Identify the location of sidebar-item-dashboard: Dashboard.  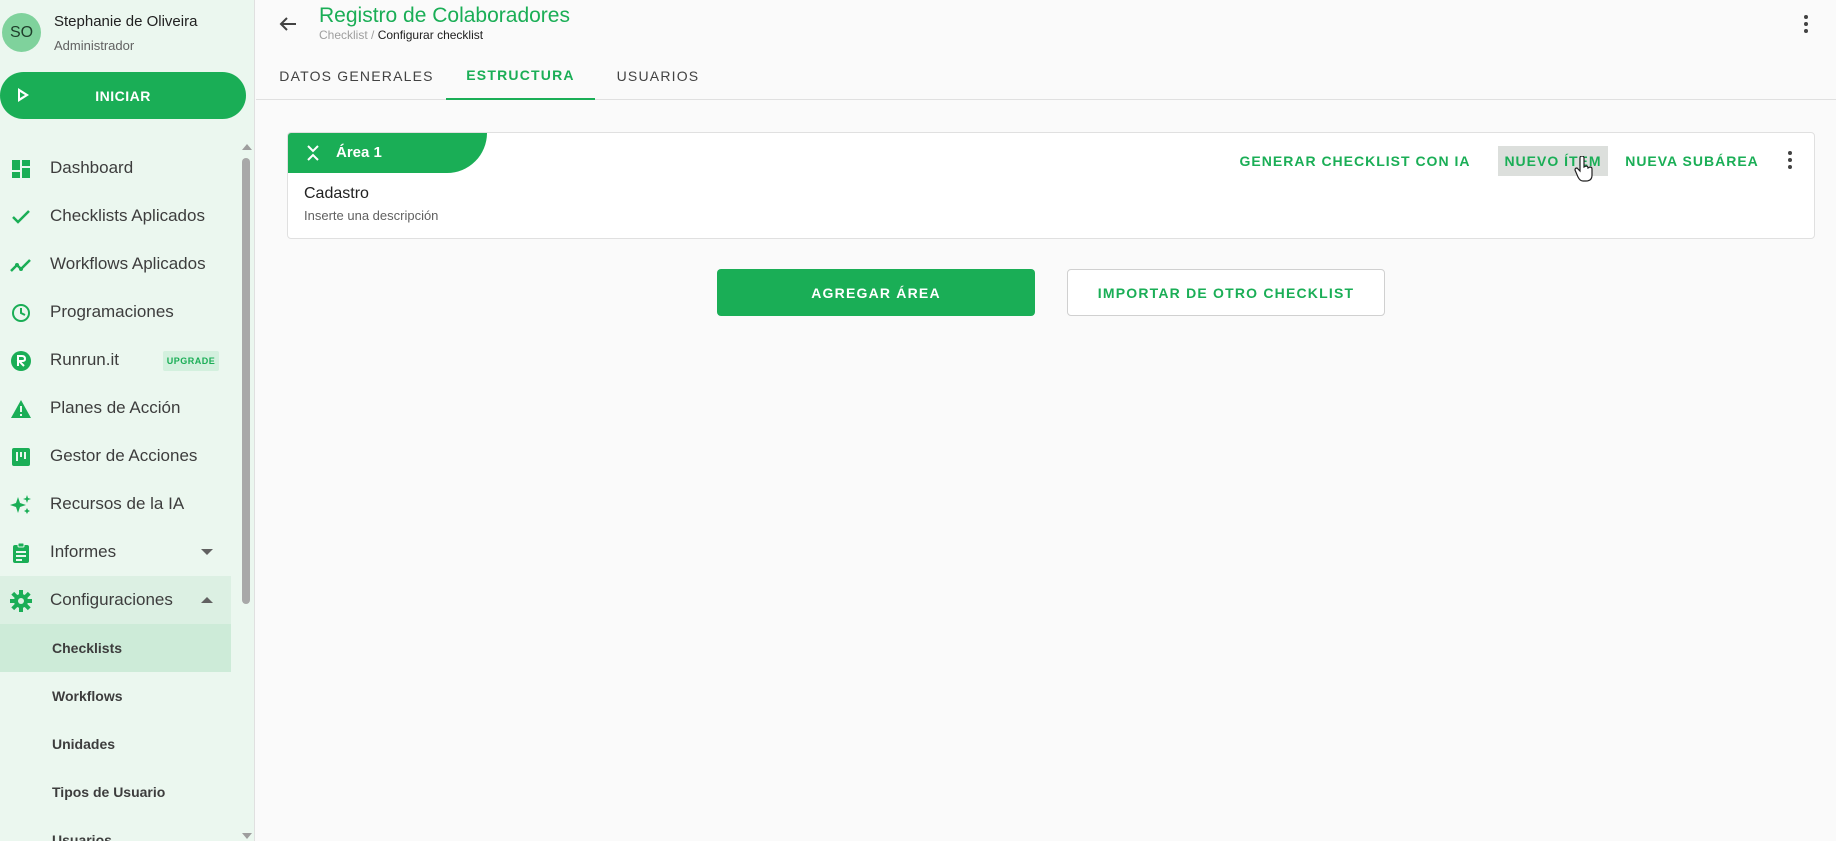
(115, 168).